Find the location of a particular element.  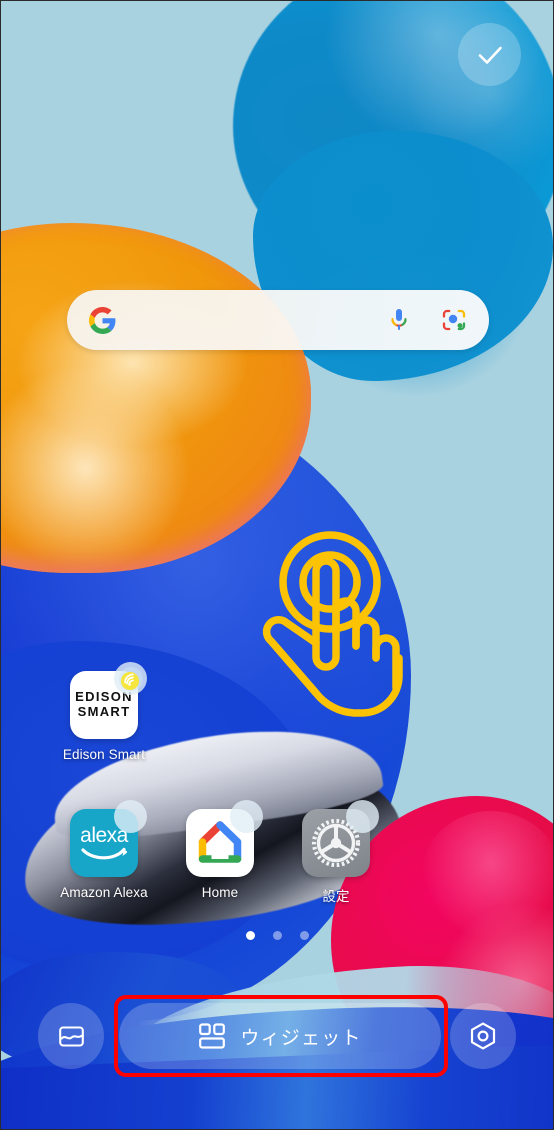

app-amazon-alexa: alexa Amazon Alexa is located at coordinates (104, 850).